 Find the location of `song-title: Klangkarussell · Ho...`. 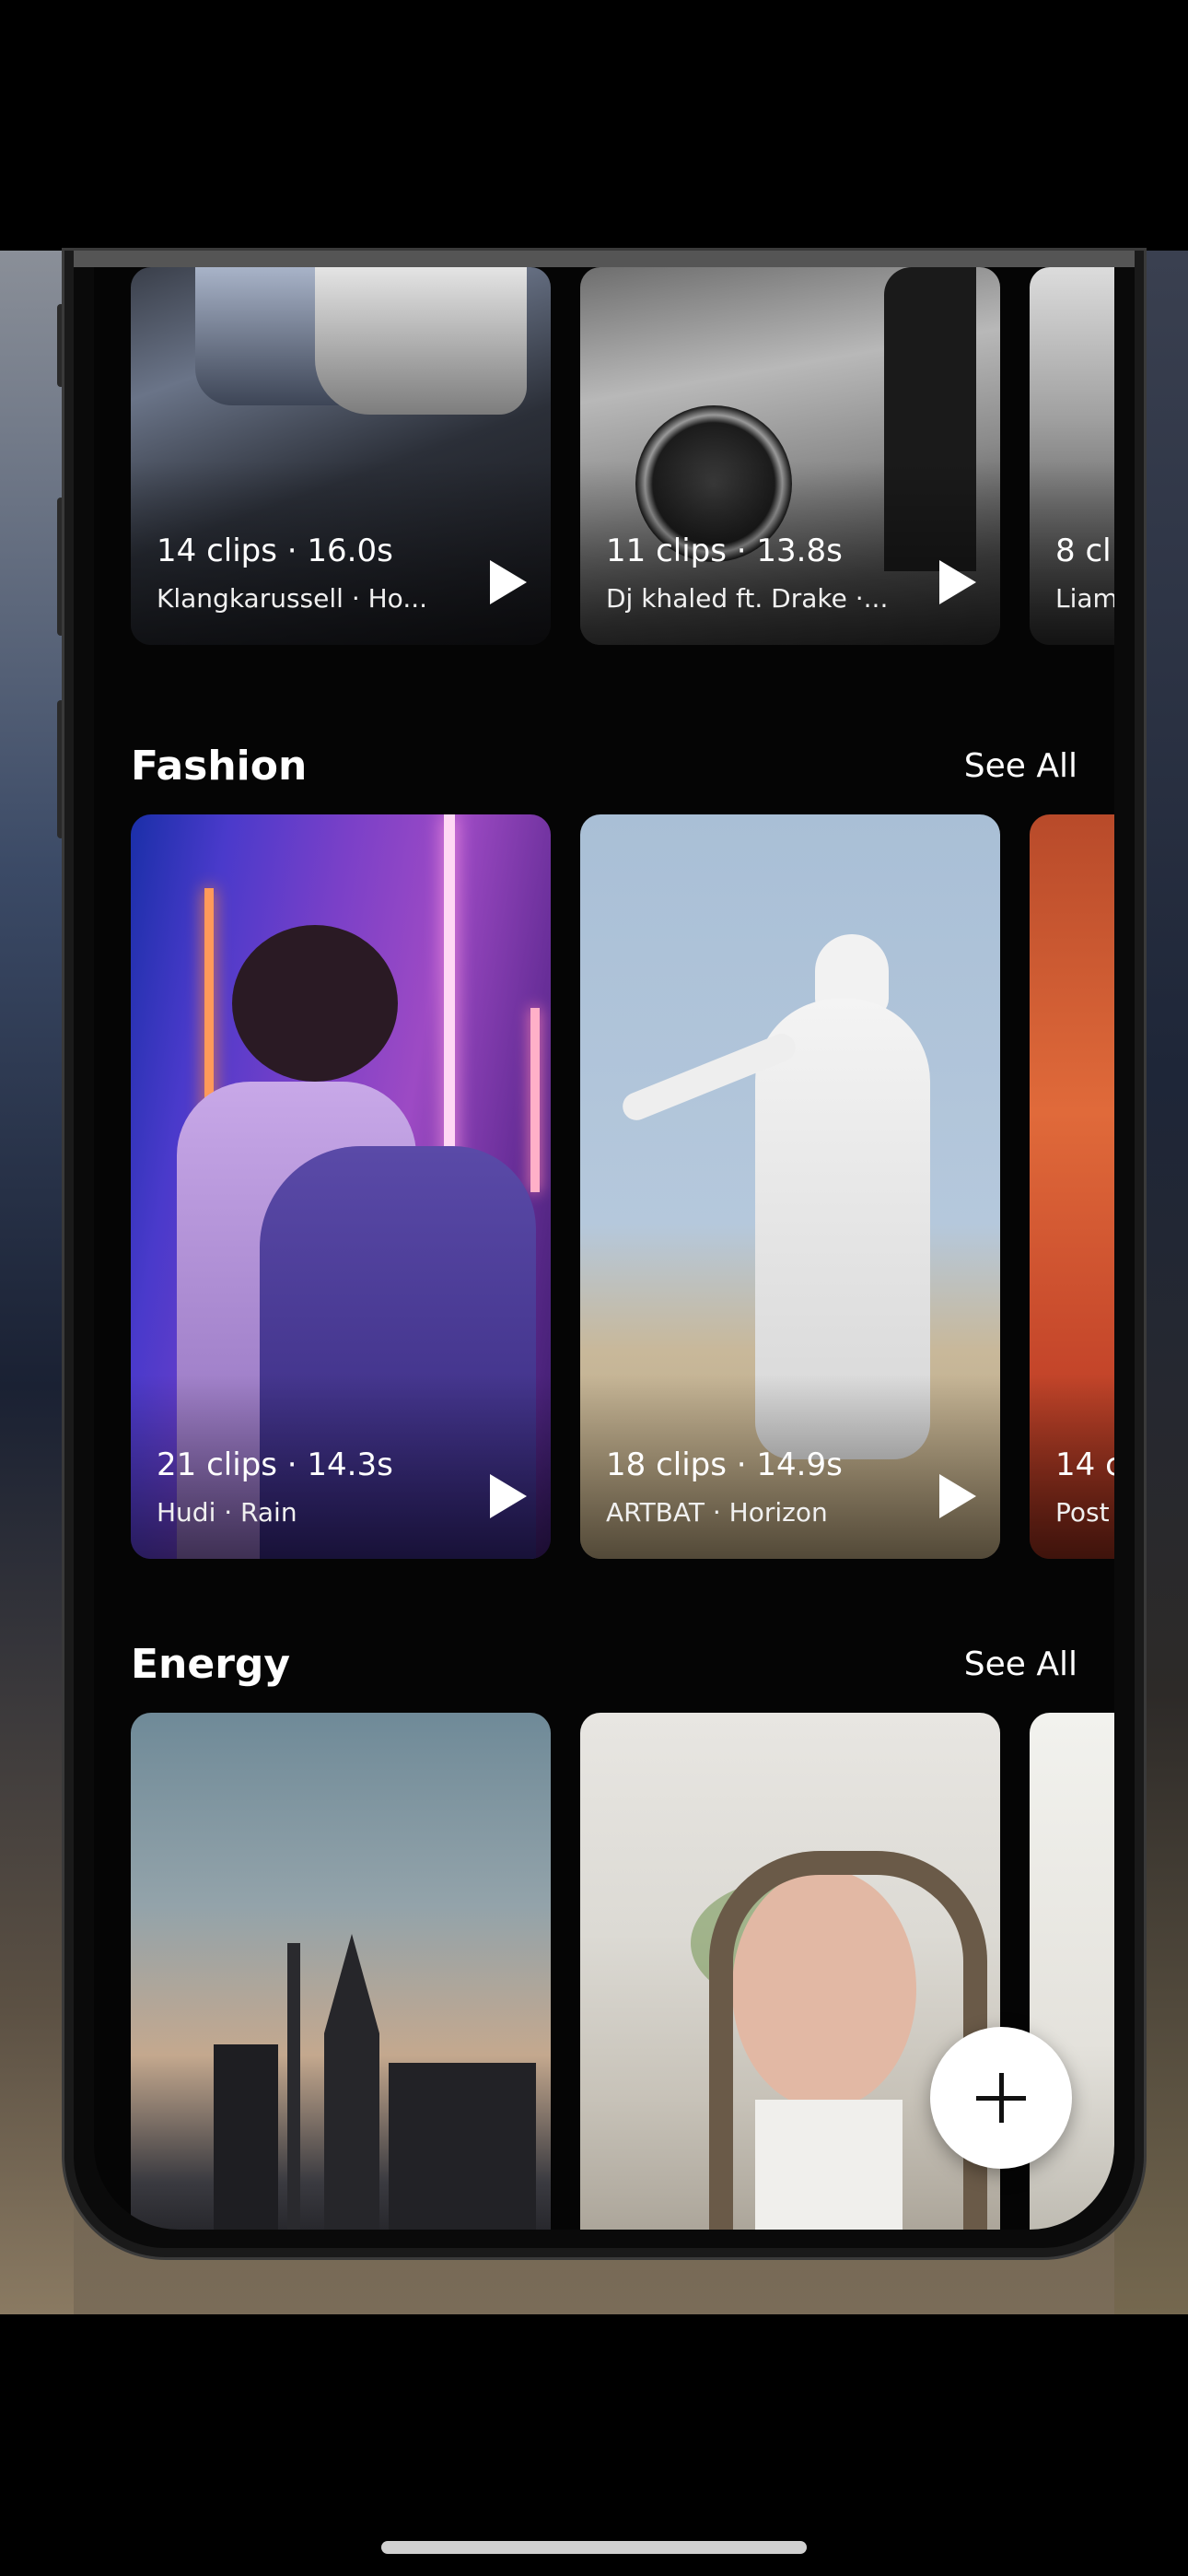

song-title: Klangkarussell · Ho... is located at coordinates (292, 598).